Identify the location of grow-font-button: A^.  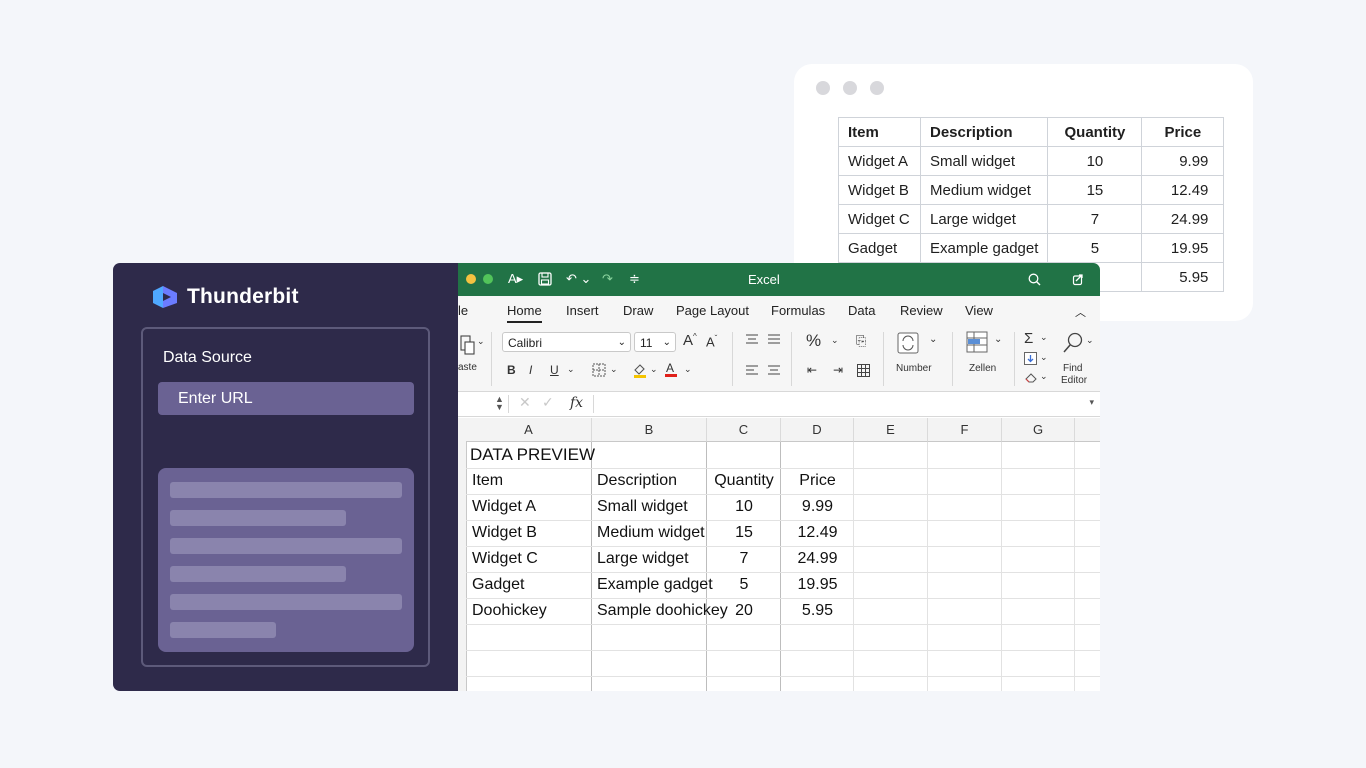
(690, 340).